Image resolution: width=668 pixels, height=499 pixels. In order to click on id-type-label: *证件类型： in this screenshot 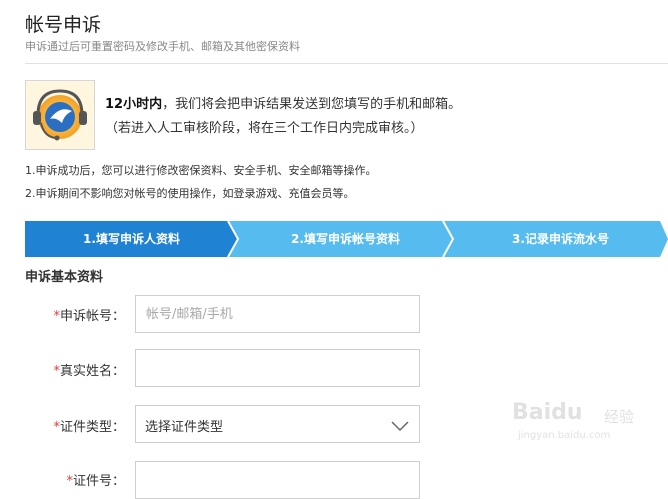, I will do `click(75, 425)`.